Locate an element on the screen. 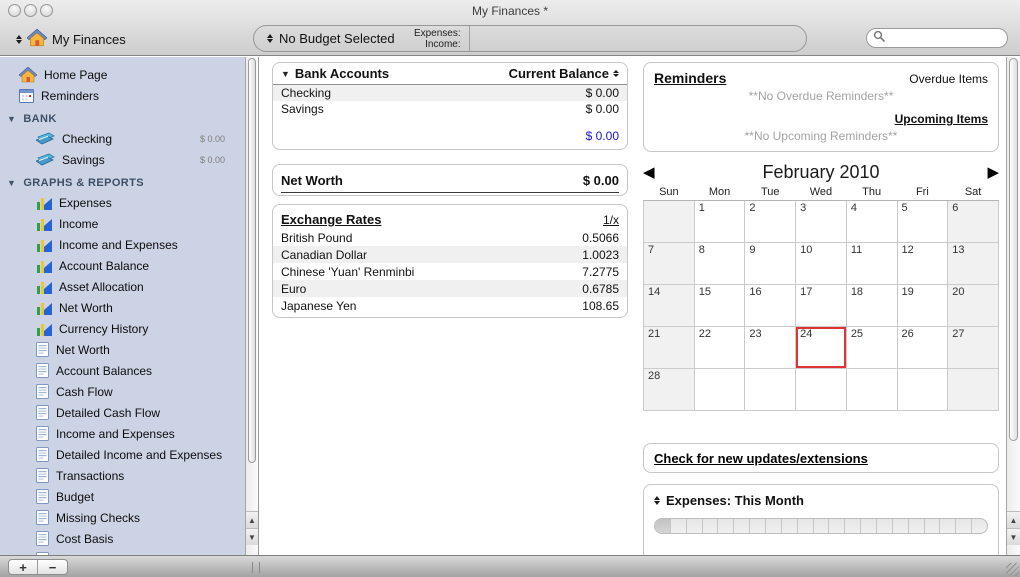 The height and width of the screenshot is (577, 1020). sidebar-item-report: Income and Expenses is located at coordinates (122, 433).